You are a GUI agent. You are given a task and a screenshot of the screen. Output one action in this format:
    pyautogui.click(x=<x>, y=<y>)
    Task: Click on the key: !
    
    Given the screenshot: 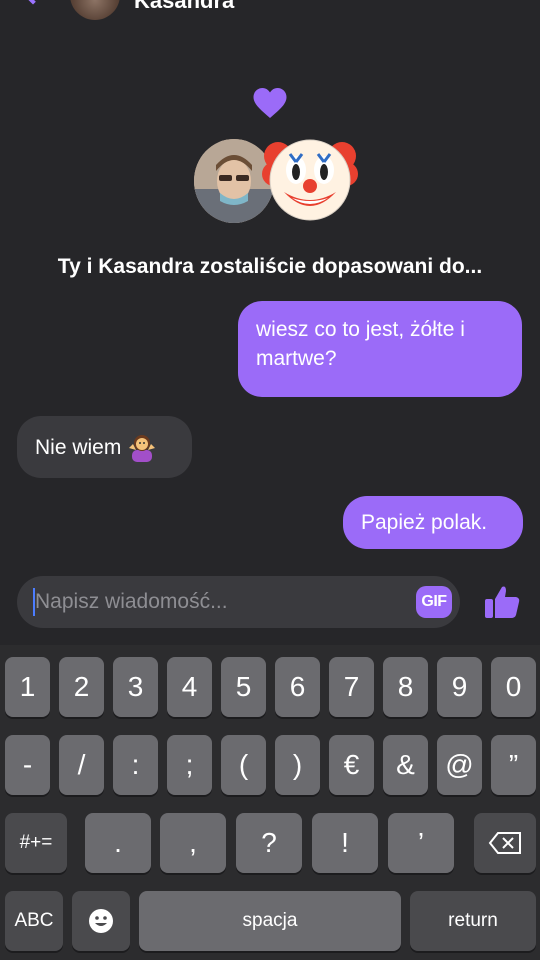 What is the action you would take?
    pyautogui.click(x=345, y=843)
    